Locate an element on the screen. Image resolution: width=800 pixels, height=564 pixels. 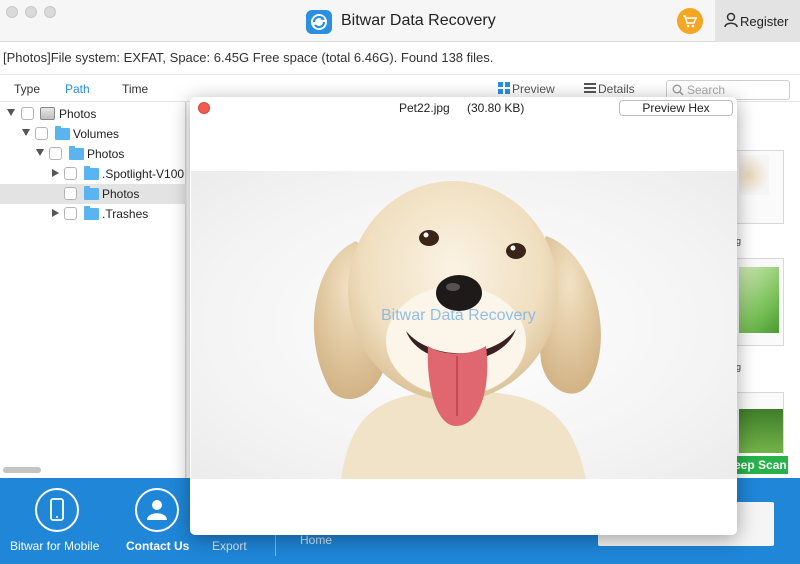
tree-item-spotlight: .Spotlight-V100 is located at coordinates (93, 174).